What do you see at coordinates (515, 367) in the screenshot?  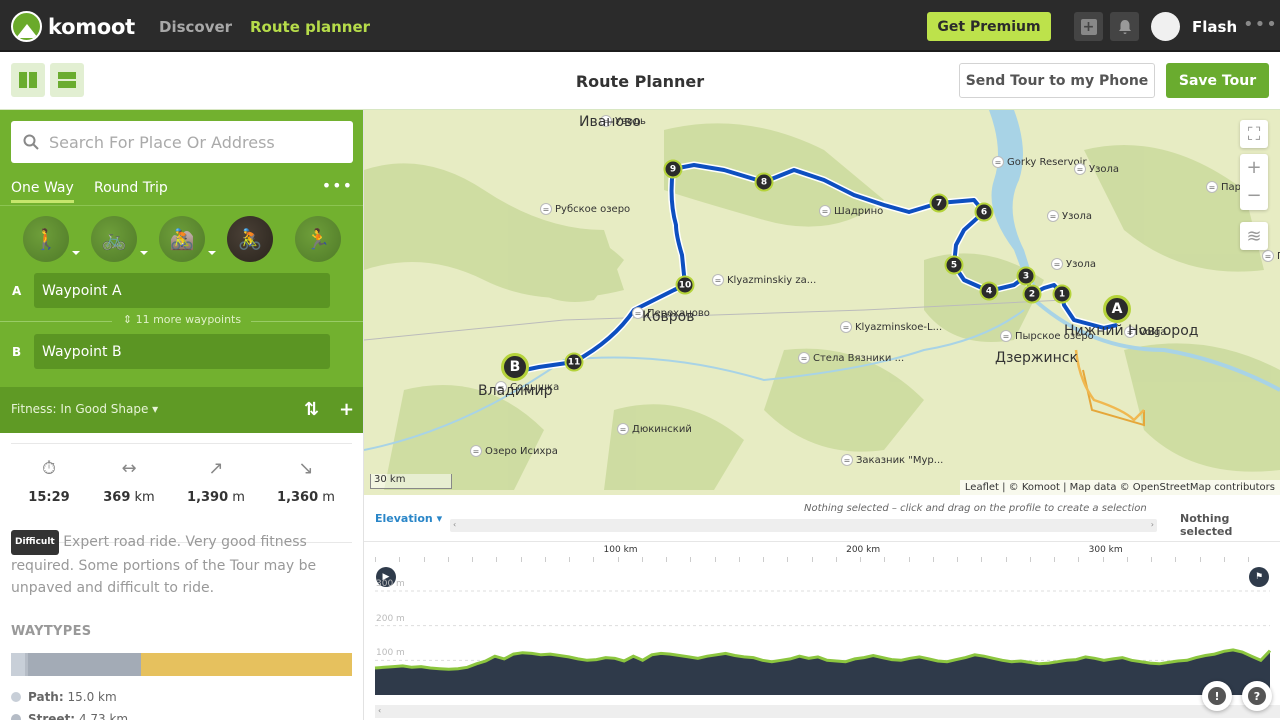 I see `end-marker-b: B` at bounding box center [515, 367].